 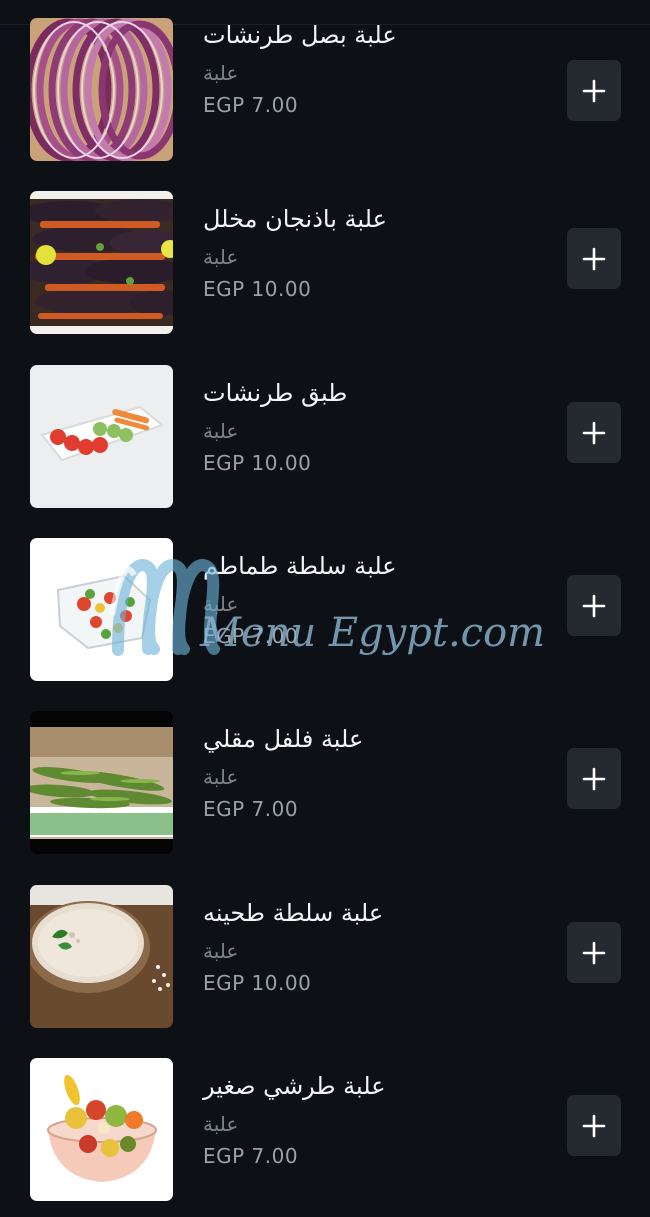 I want to click on item-image-pickled-eggplant, so click(x=101, y=262).